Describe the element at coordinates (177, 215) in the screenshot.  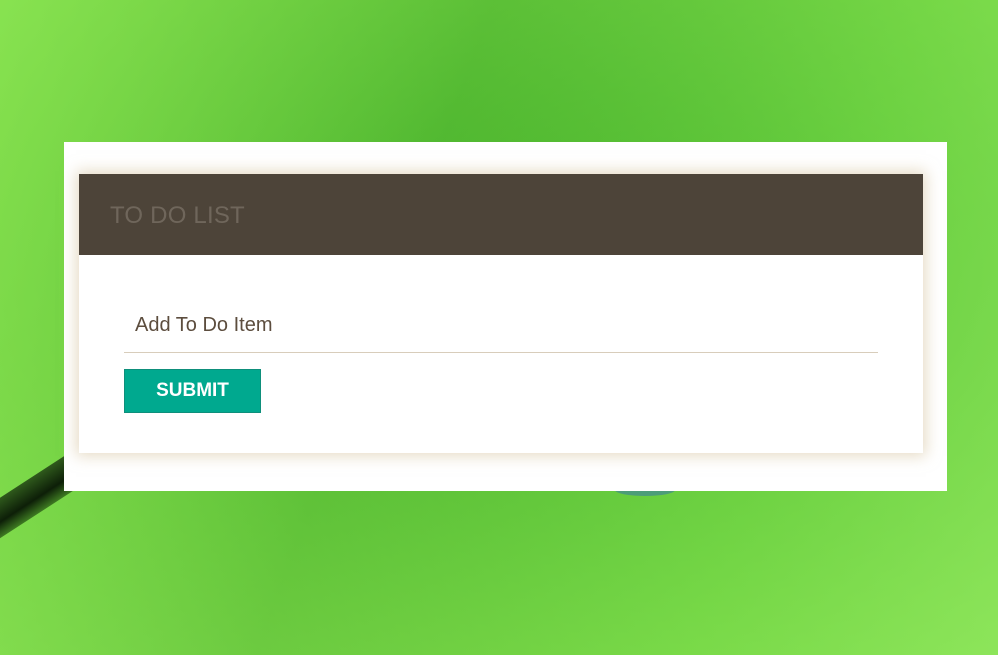
I see `page-title: TO DO LIST` at that location.